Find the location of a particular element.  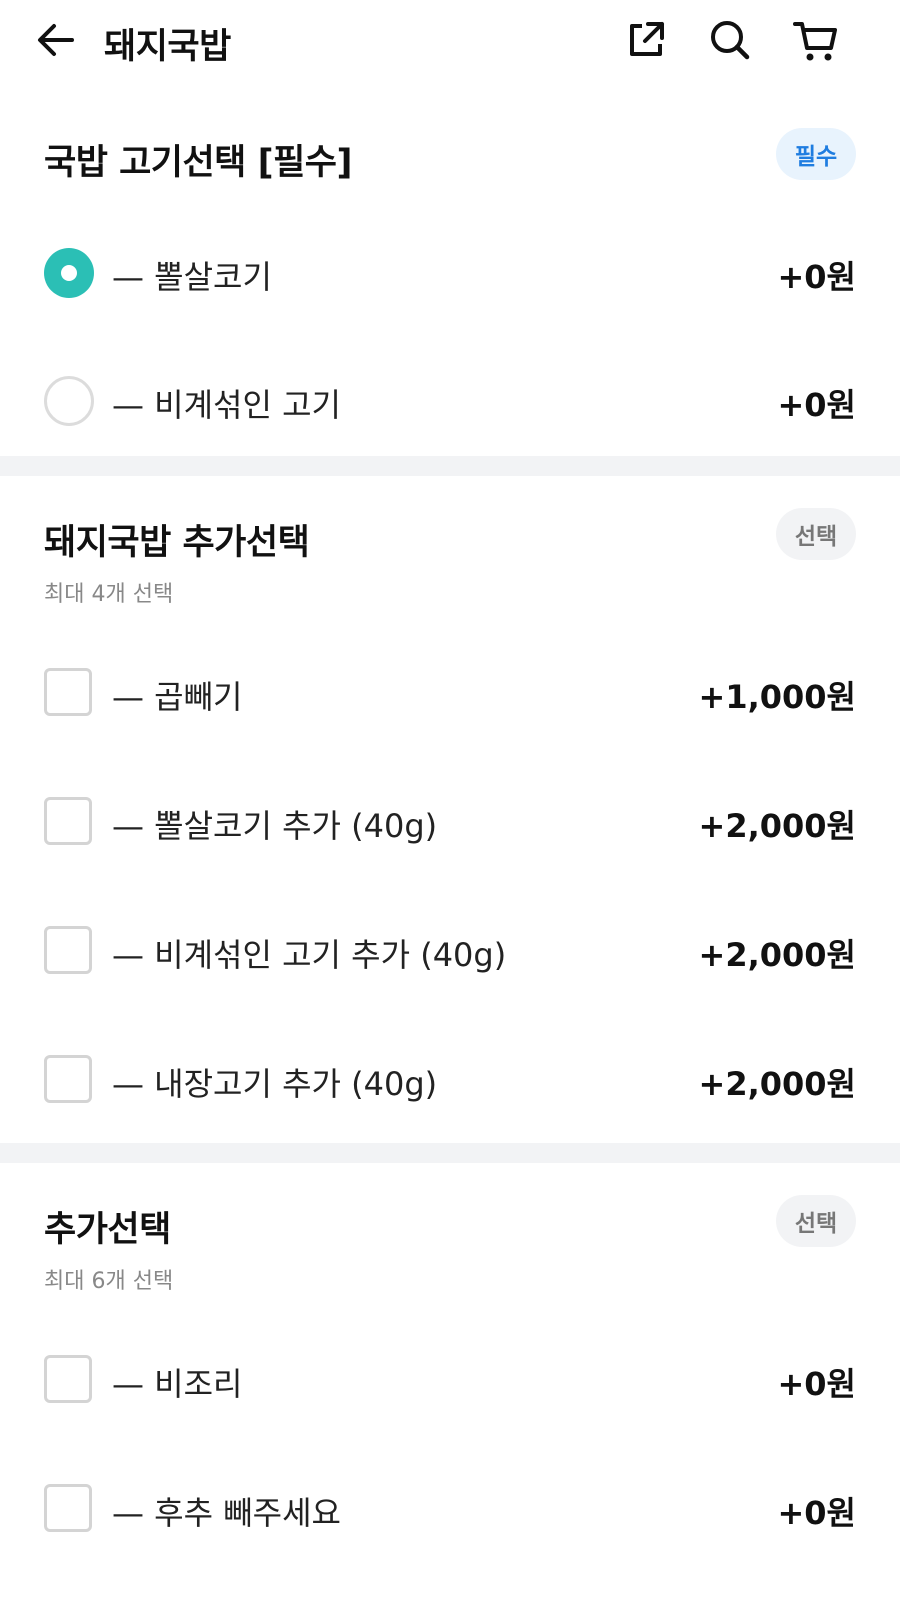

option-label: — 뽈살코기 is located at coordinates (192, 277).